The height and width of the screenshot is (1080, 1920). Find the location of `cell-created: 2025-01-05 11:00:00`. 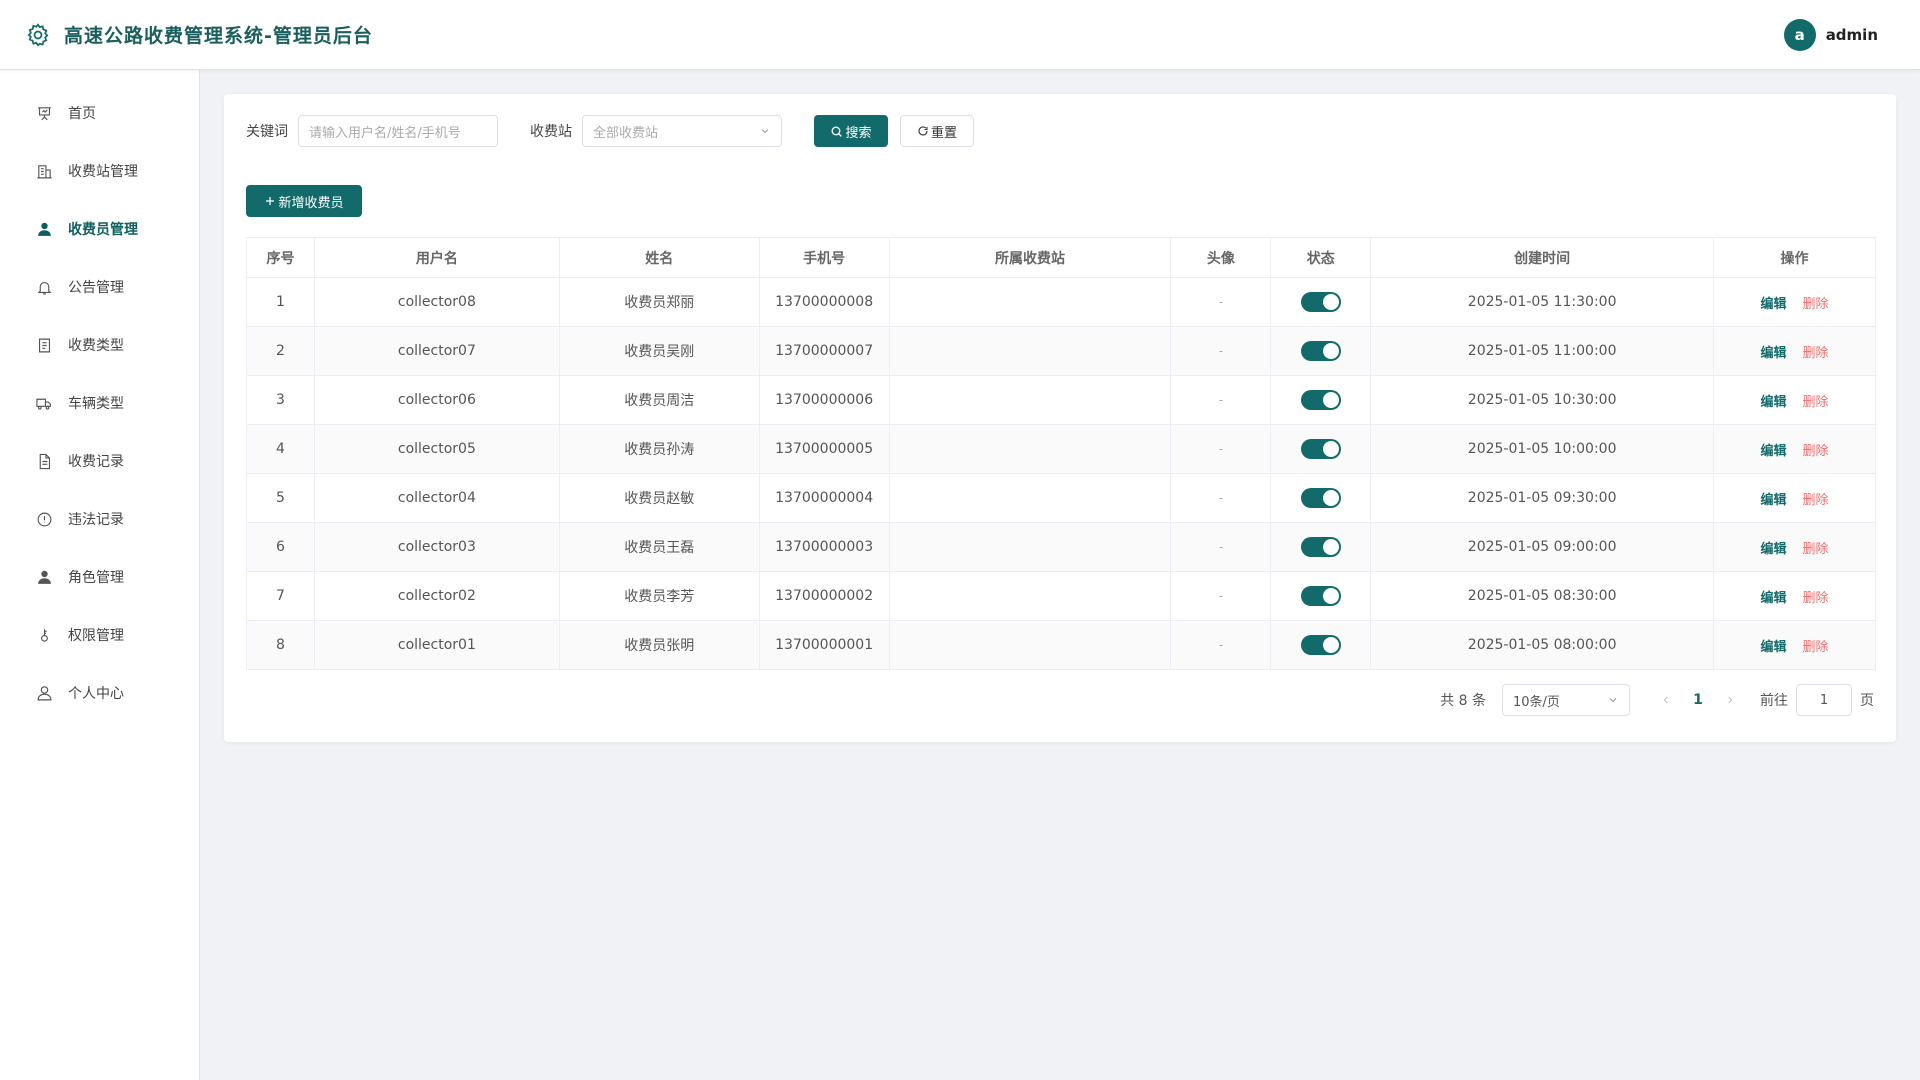

cell-created: 2025-01-05 11:00:00 is located at coordinates (1542, 351).